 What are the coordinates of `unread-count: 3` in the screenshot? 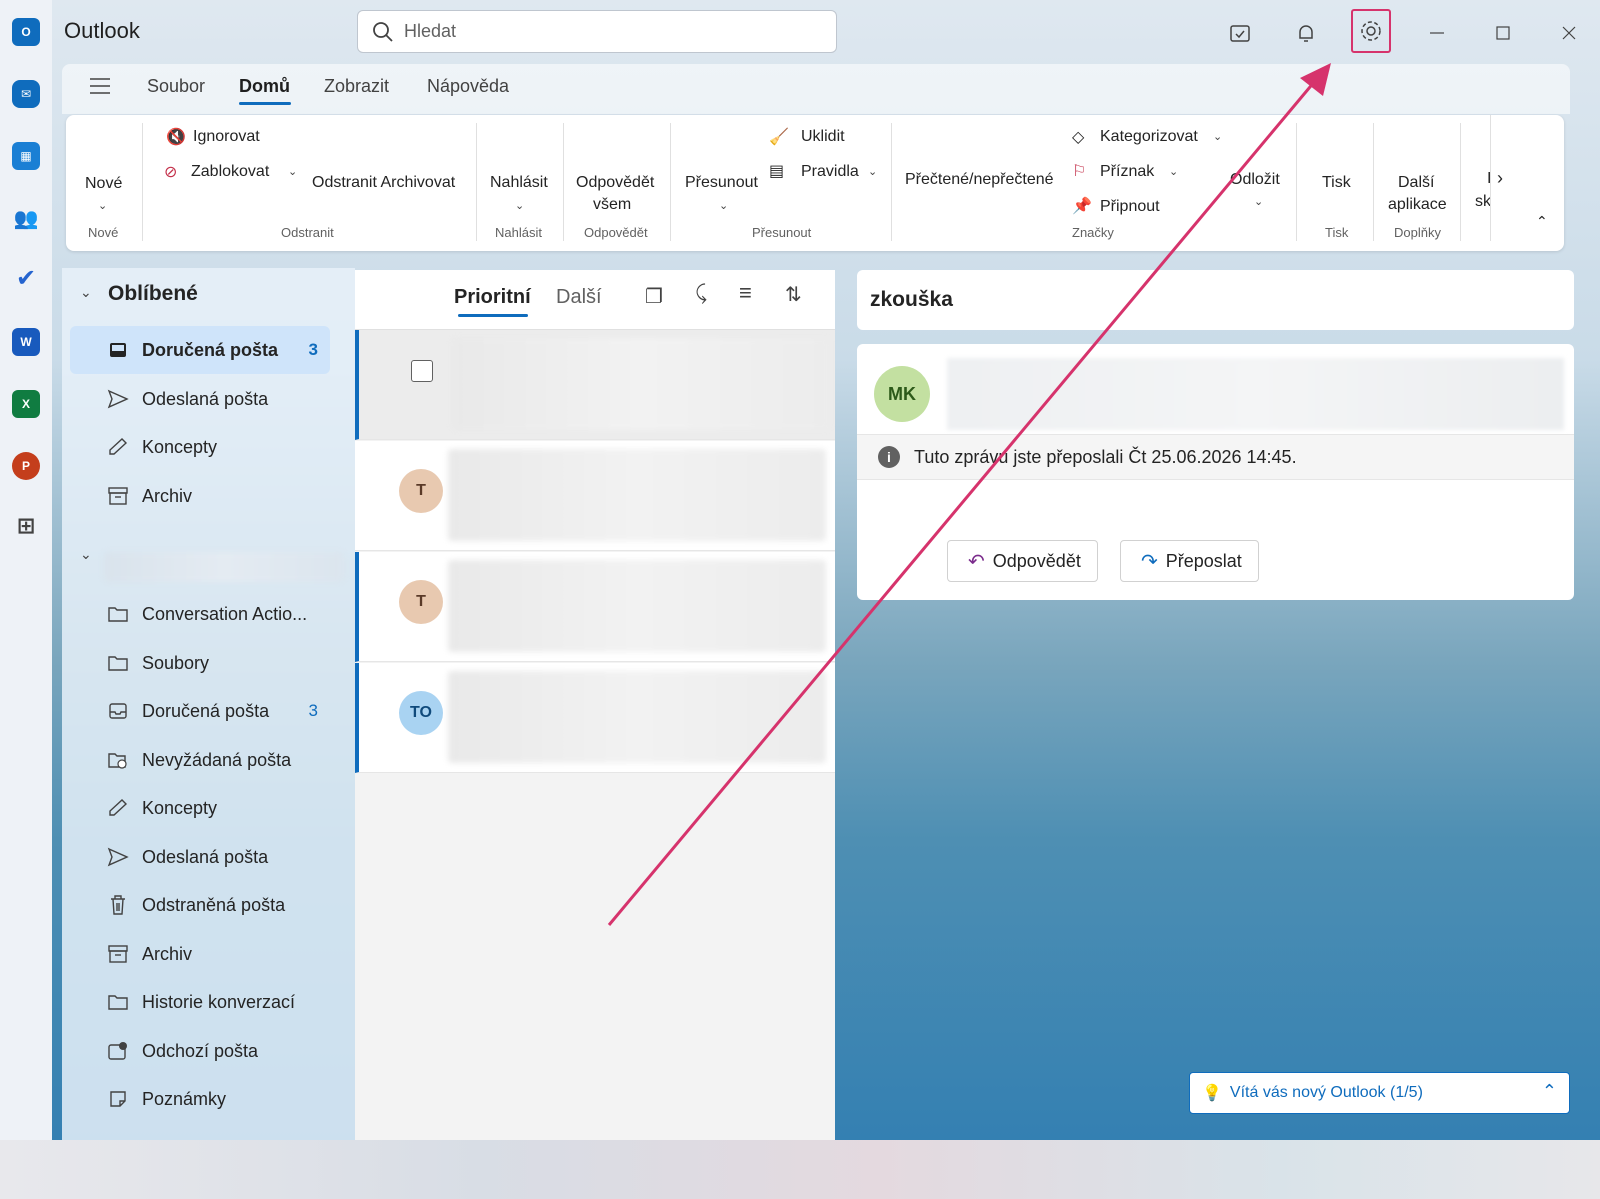 It's located at (313, 710).